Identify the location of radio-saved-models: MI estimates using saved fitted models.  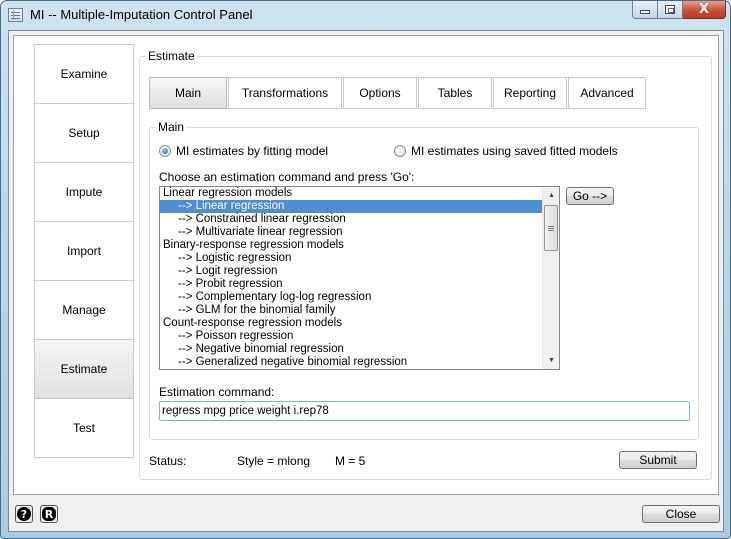
(506, 151).